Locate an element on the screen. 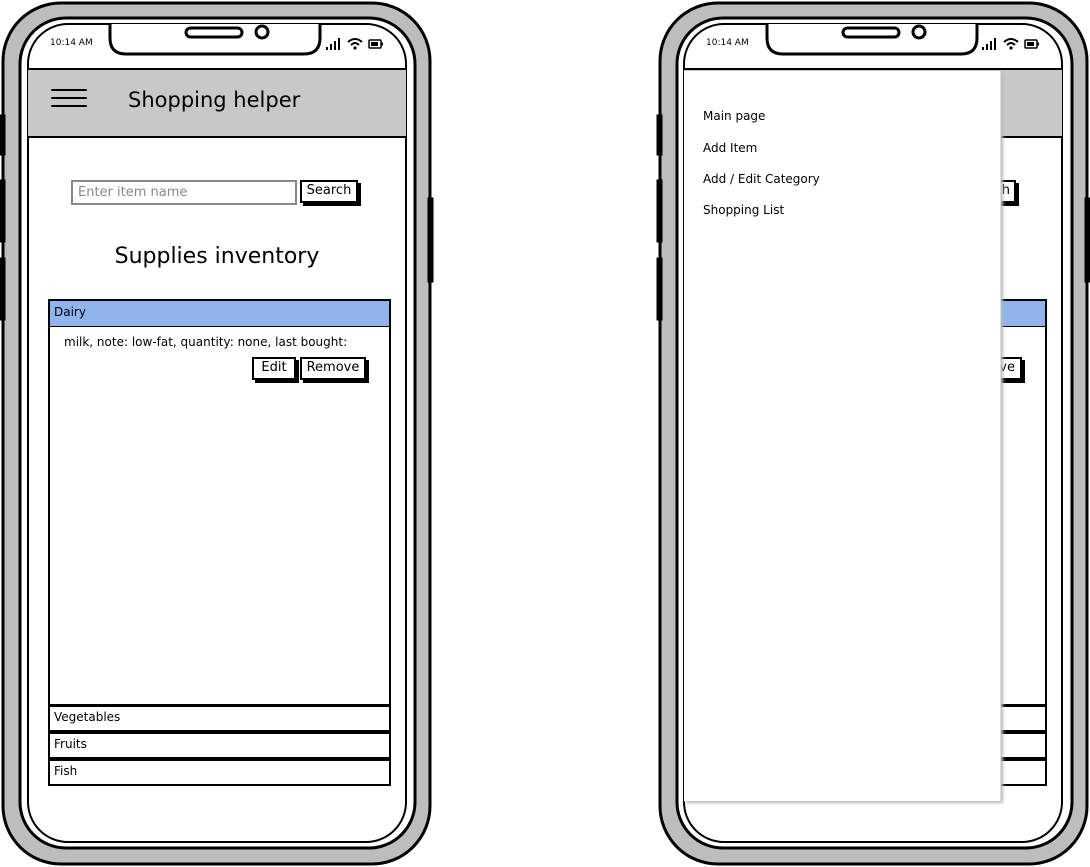 The width and height of the screenshot is (1090, 867). search-button: Search is located at coordinates (329, 191).